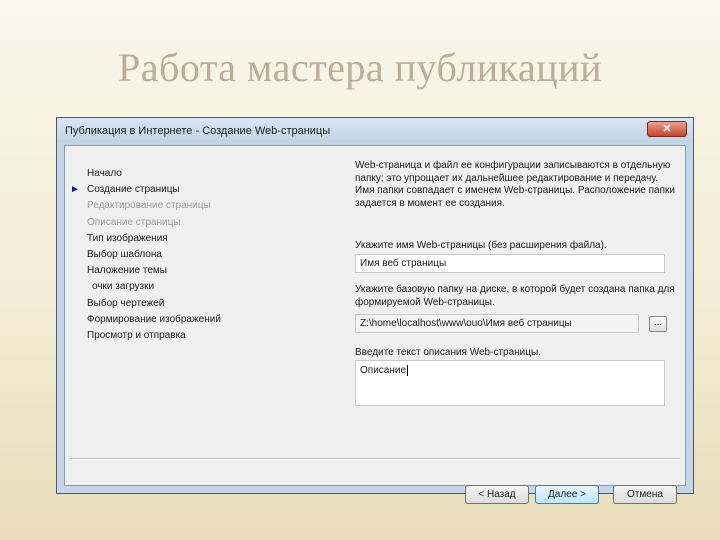  I want to click on button-separator, so click(375, 459).